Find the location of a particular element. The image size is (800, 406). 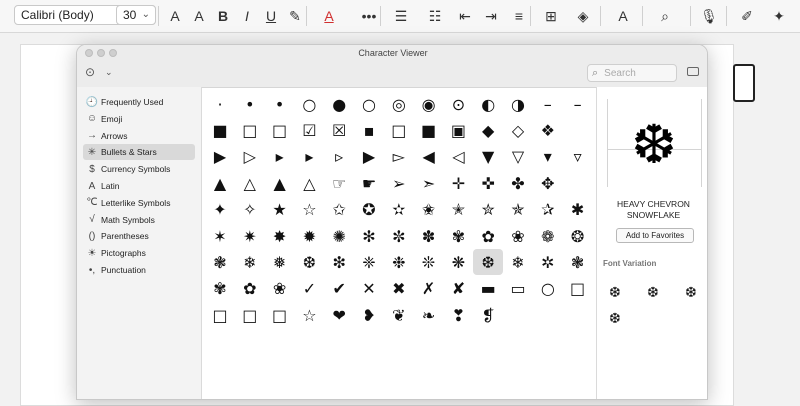

character-cell: ✛ is located at coordinates (458, 183).